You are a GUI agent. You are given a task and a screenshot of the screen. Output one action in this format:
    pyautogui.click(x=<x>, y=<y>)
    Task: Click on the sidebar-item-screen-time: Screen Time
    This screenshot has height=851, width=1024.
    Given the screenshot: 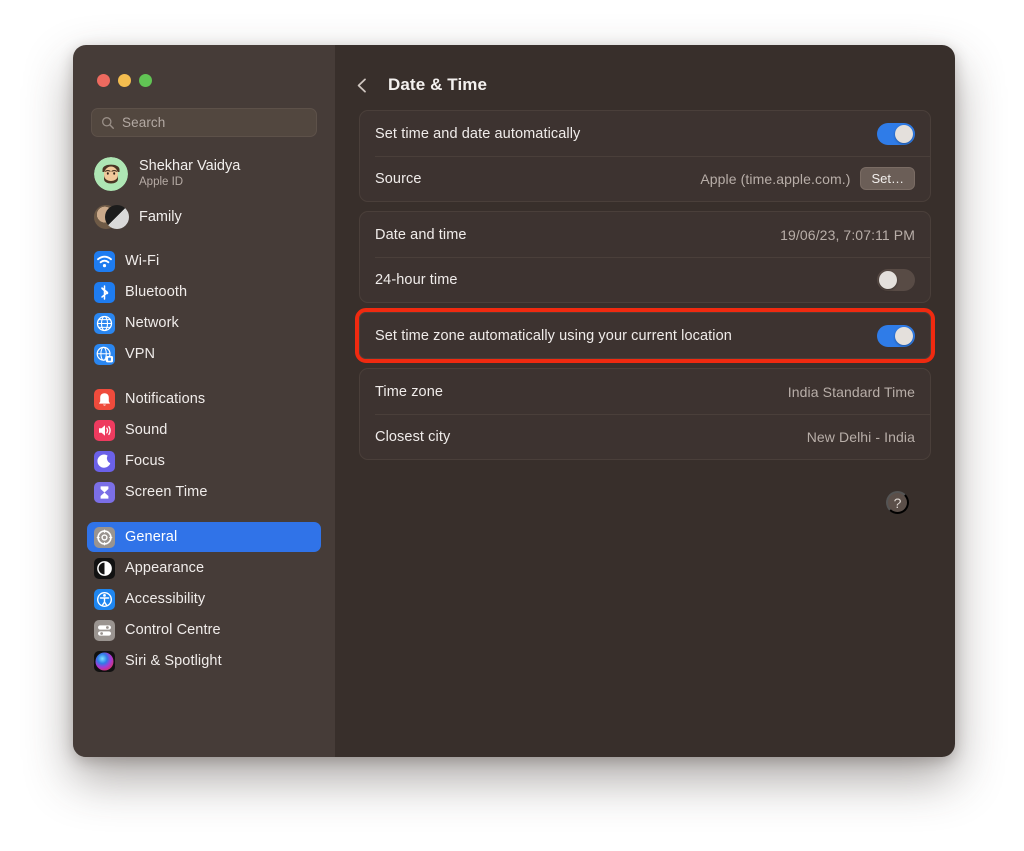 What is the action you would take?
    pyautogui.click(x=204, y=492)
    